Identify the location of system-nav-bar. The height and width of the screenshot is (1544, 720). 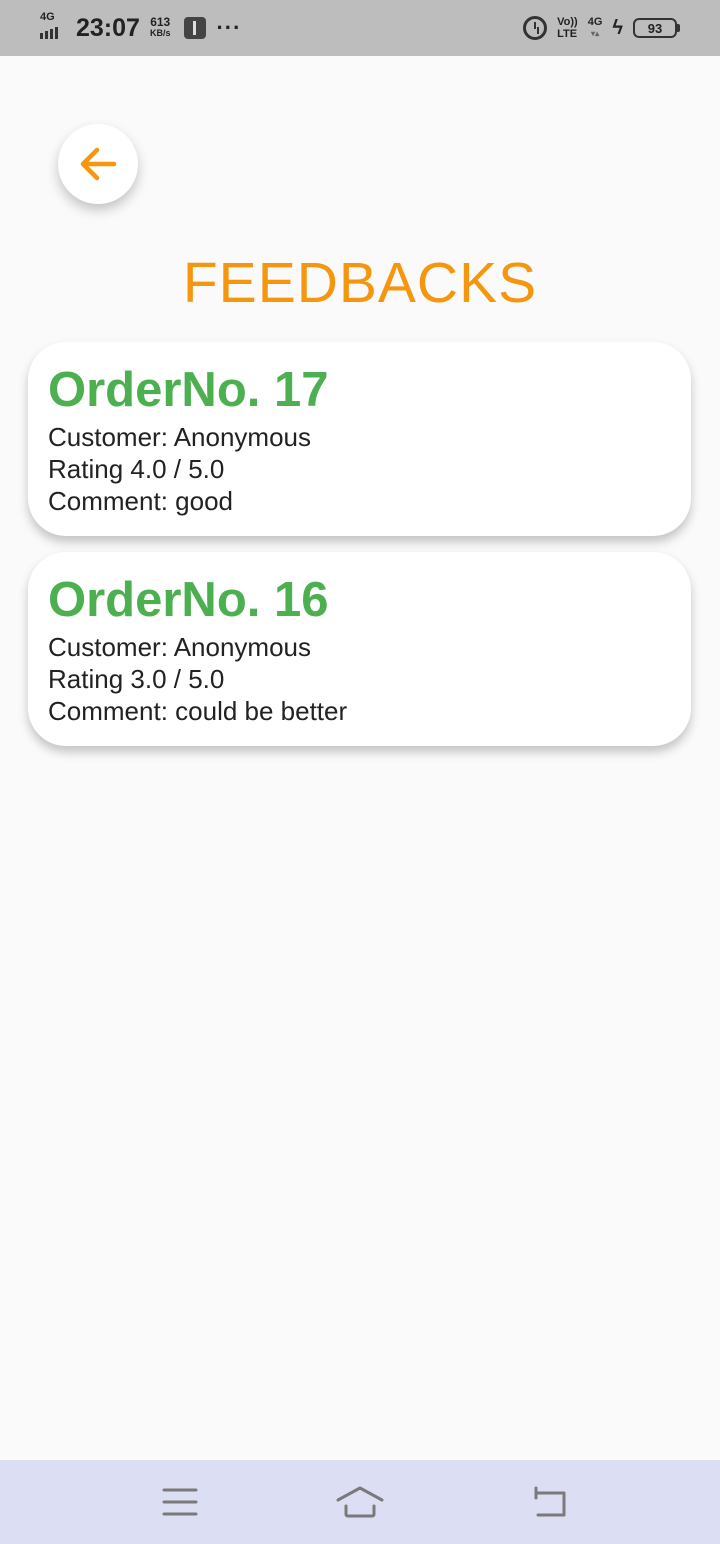
(360, 1502).